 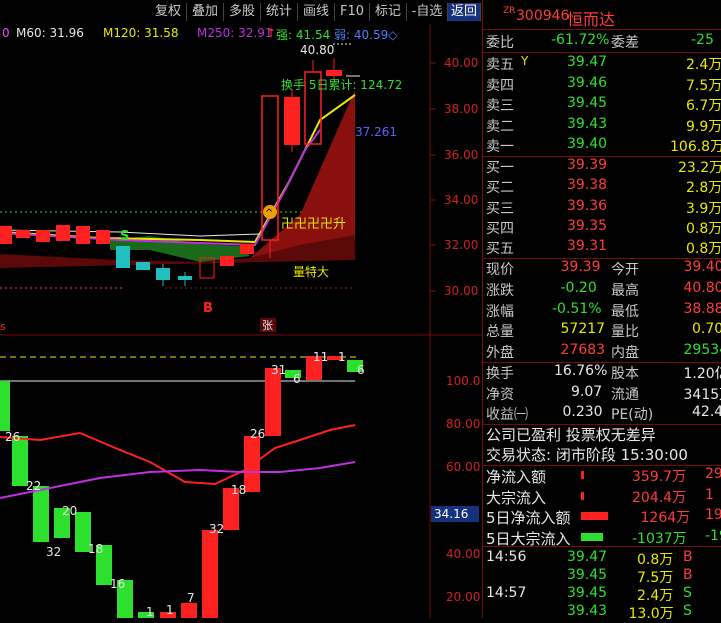 I want to click on ask-price: 39.45, so click(x=587, y=103).